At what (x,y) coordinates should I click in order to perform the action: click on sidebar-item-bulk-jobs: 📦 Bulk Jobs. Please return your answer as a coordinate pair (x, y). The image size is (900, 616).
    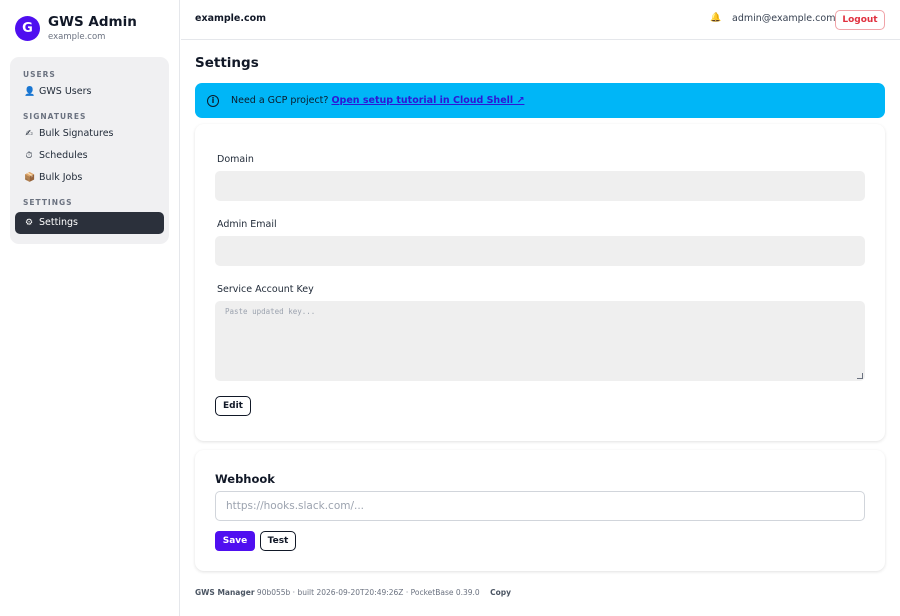
    Looking at the image, I should click on (89, 178).